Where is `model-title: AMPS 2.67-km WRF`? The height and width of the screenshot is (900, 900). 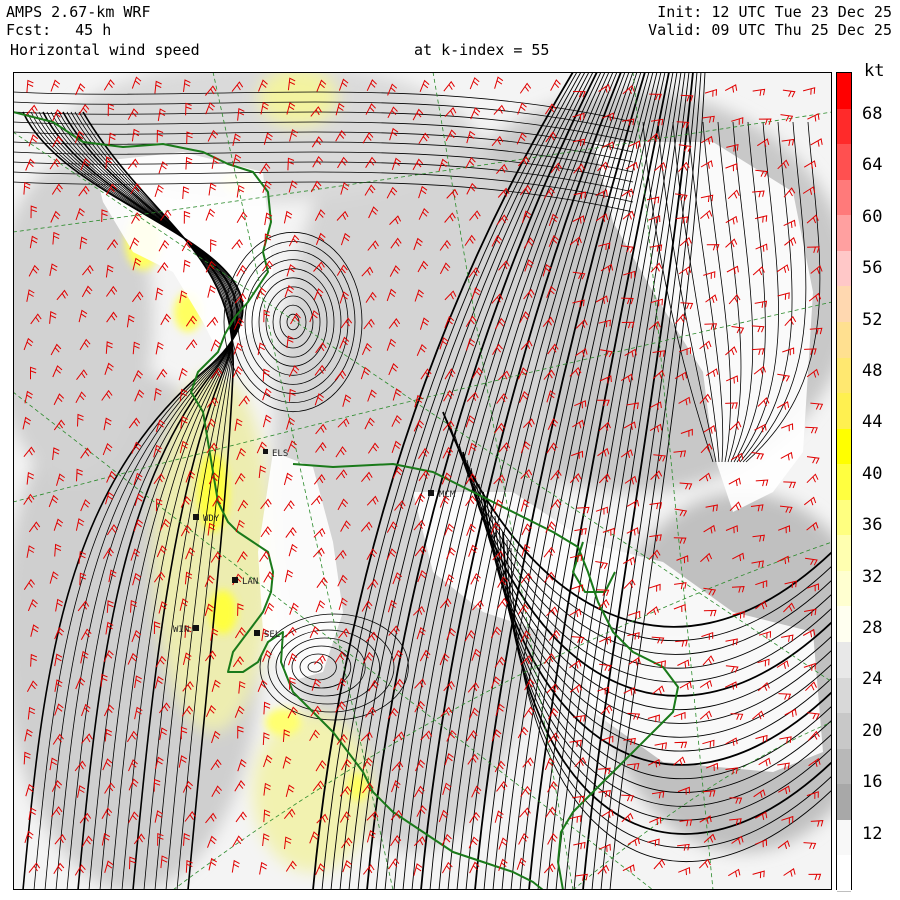 model-title: AMPS 2.67-km WRF is located at coordinates (78, 12).